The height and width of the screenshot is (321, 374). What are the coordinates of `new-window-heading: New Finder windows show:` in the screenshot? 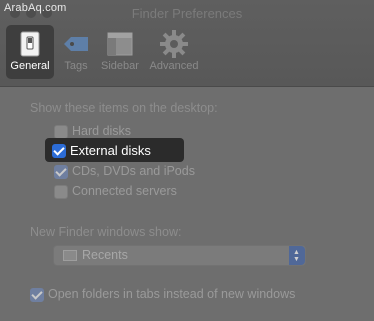 It's located at (106, 232).